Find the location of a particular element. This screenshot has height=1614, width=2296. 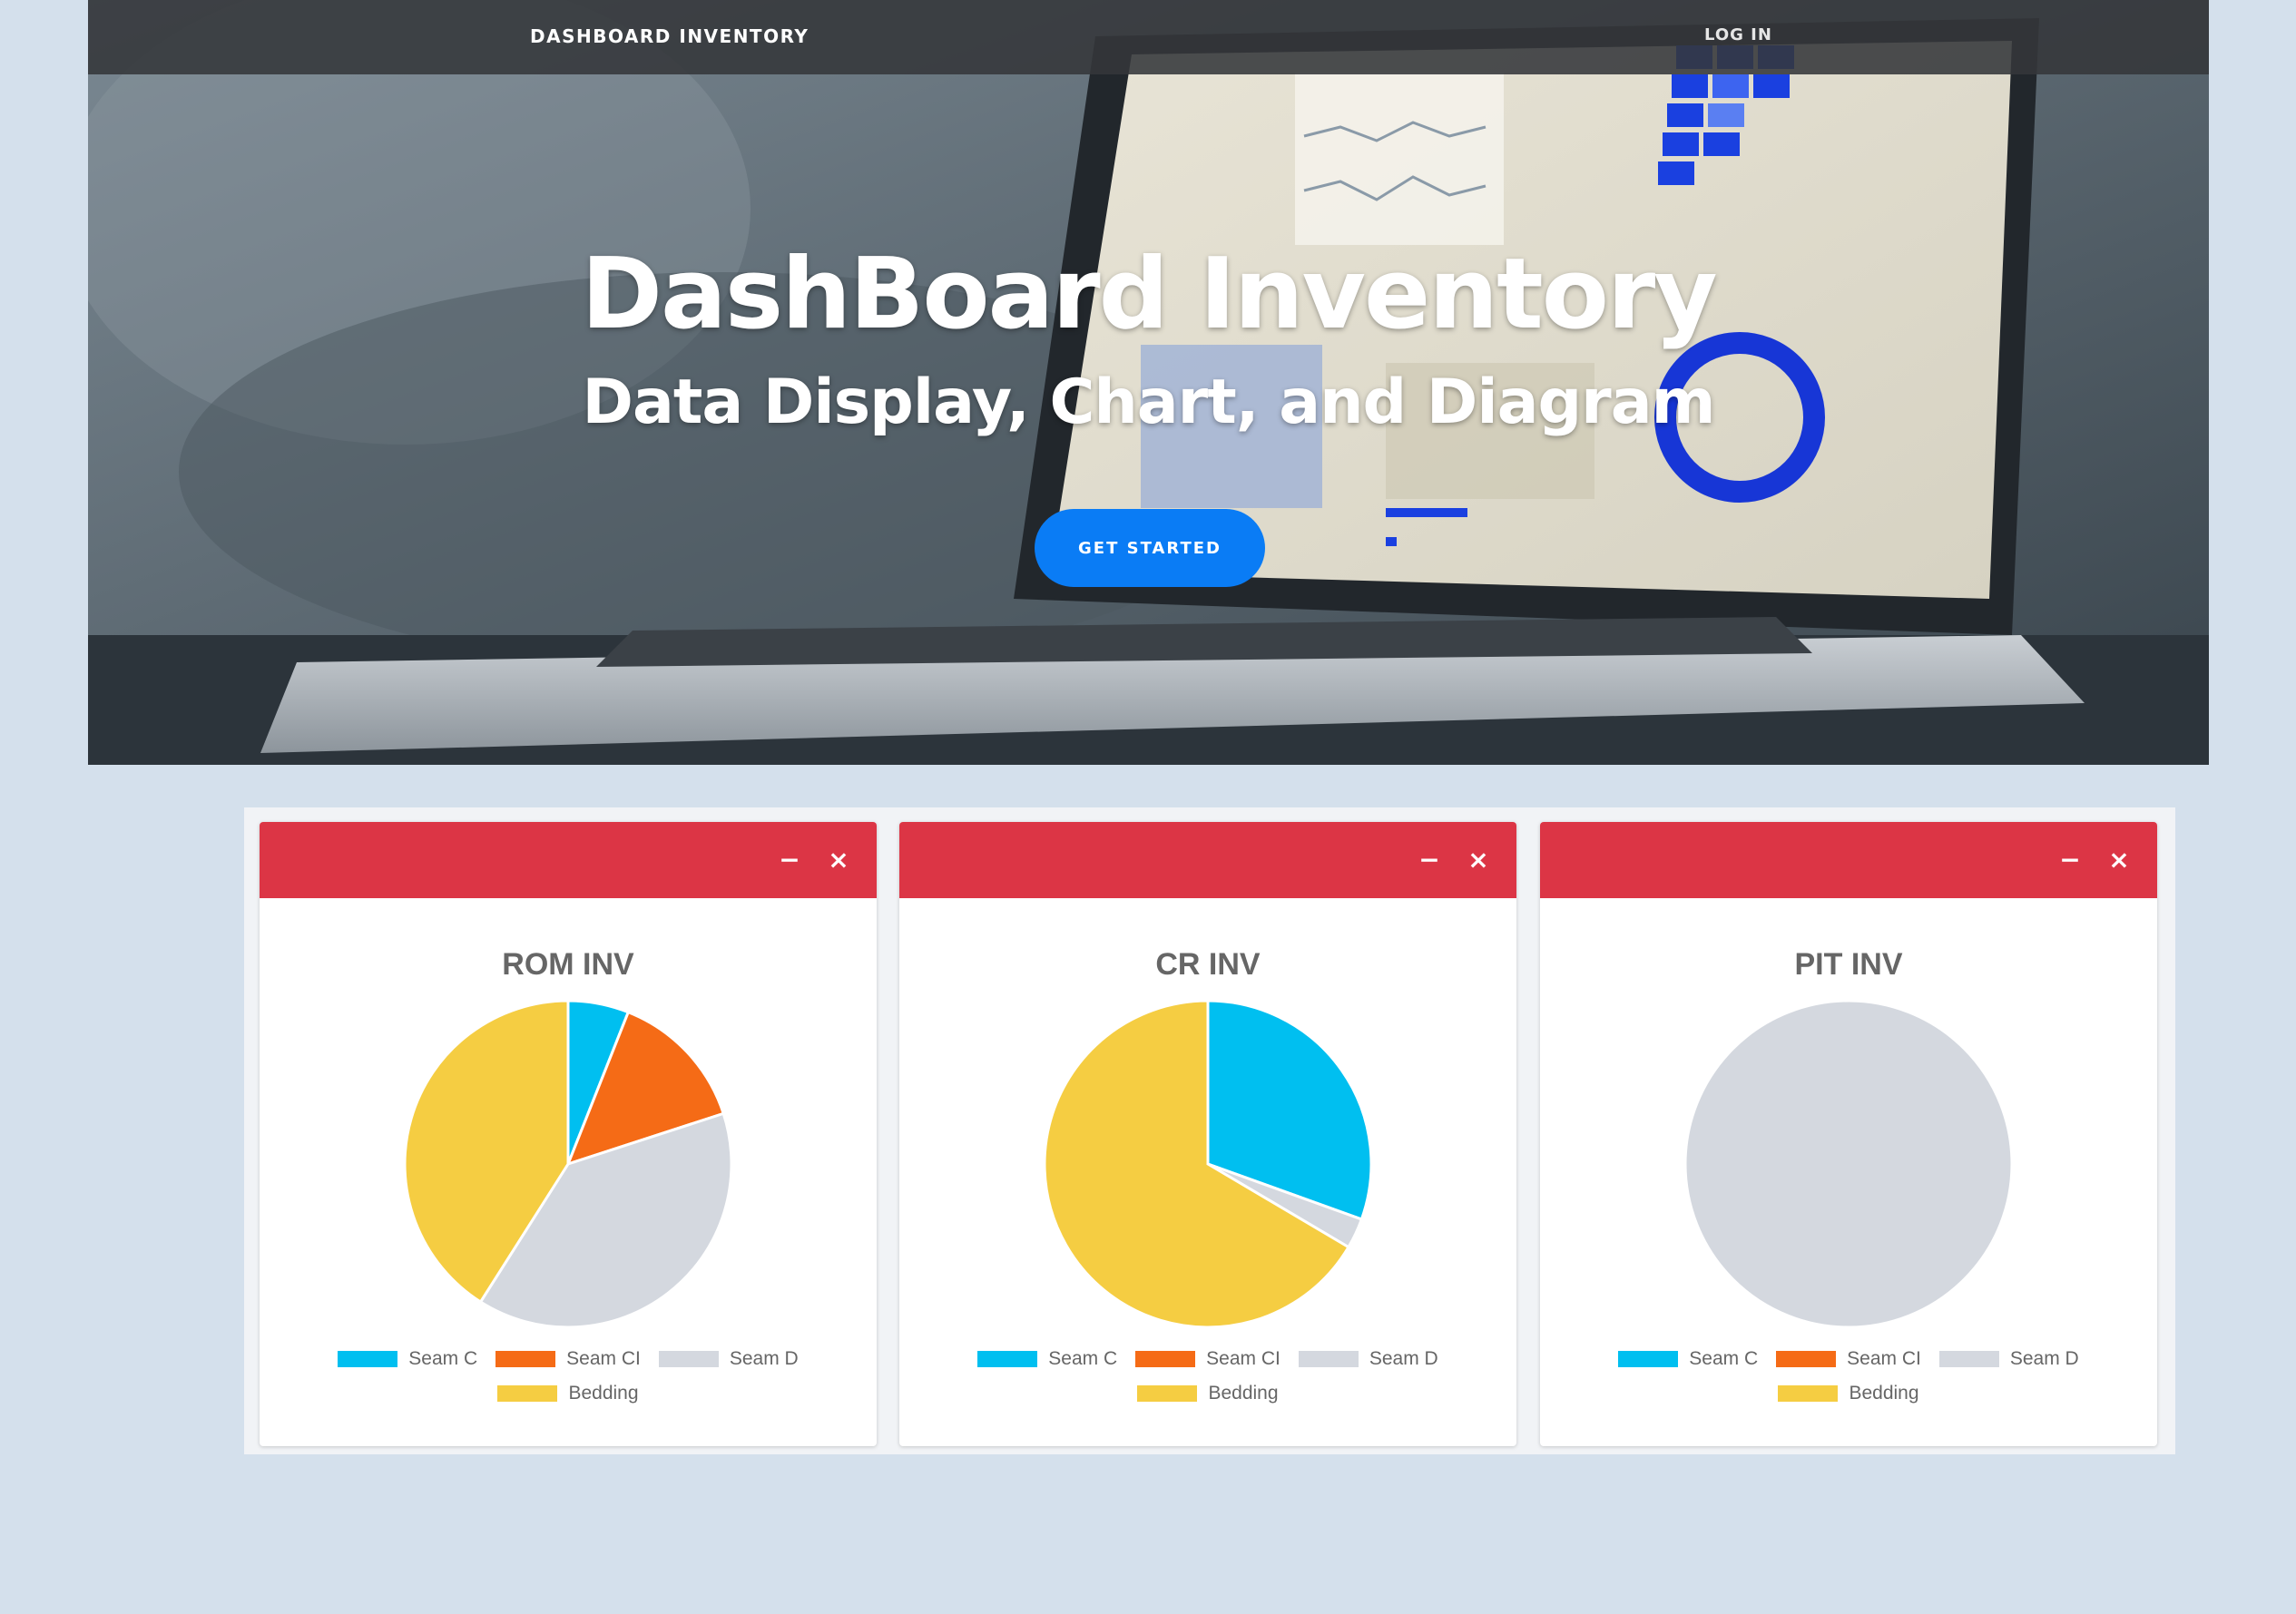

pie-slice-seam-d is located at coordinates (1848, 1164).